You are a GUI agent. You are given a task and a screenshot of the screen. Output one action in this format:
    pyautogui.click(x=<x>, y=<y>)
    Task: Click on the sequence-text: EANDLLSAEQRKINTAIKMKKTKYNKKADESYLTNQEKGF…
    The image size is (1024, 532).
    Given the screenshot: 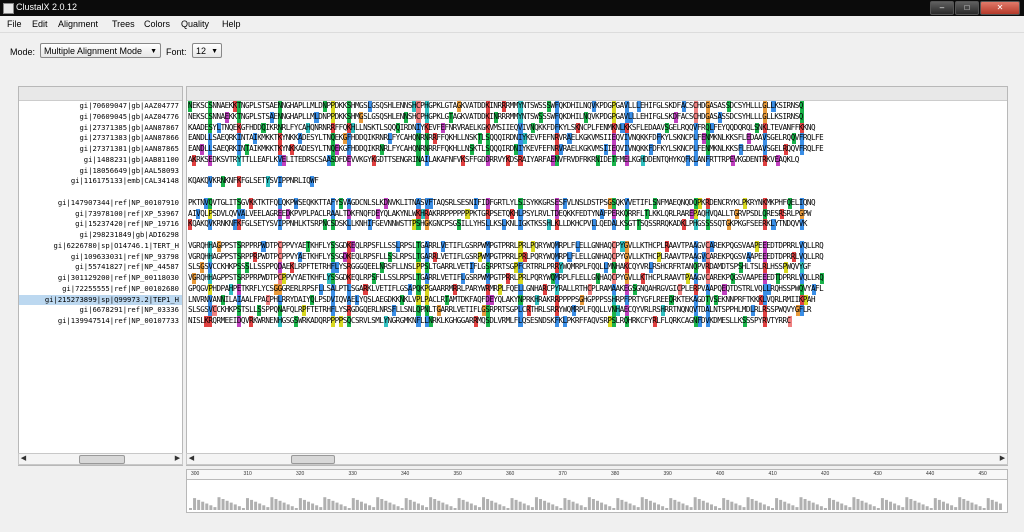 What is the action you would take?
    pyautogui.click(x=506, y=148)
    